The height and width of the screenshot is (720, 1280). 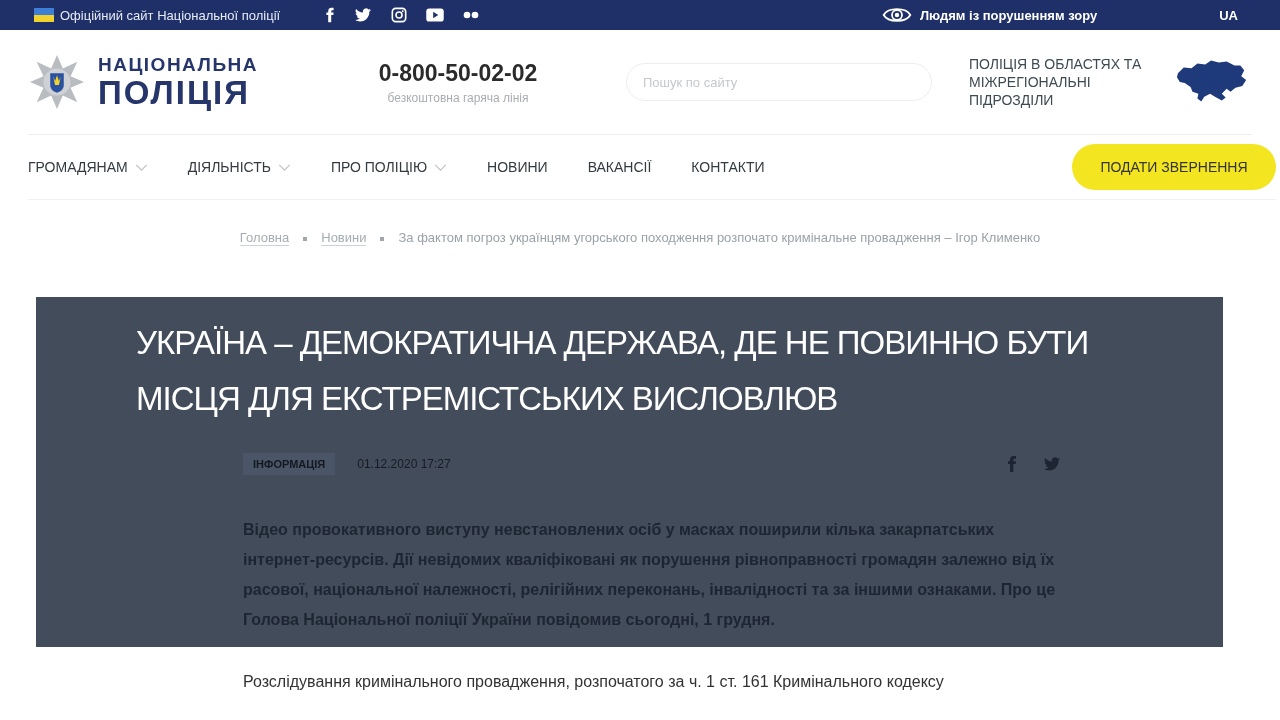 What do you see at coordinates (239, 167) in the screenshot?
I see `nav-link: ДІЯЛЬНІСТЬ` at bounding box center [239, 167].